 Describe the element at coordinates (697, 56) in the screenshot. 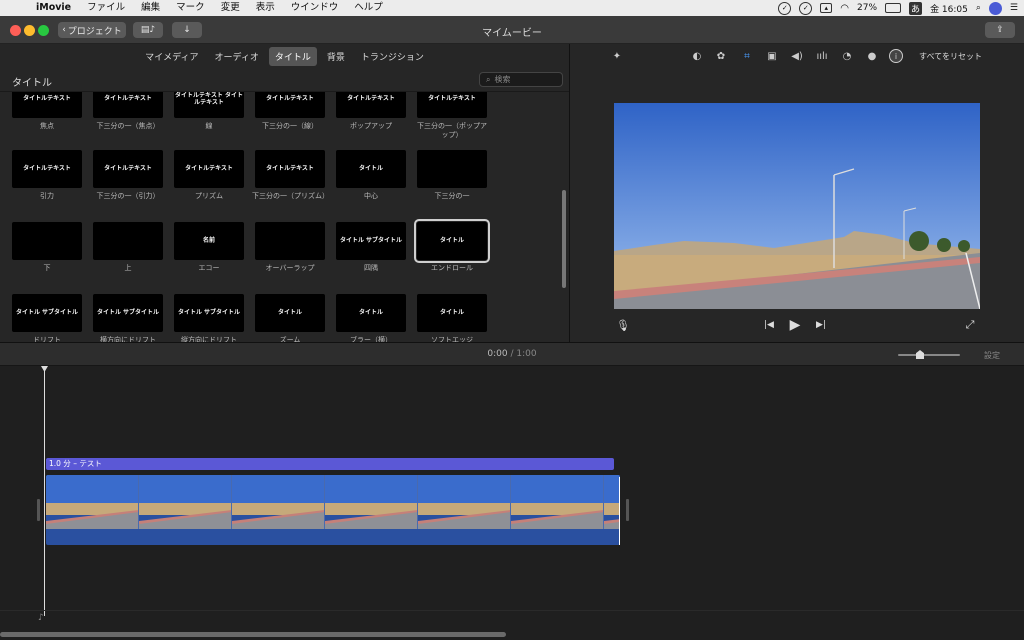

I see `color-balance-icon: ◐` at that location.